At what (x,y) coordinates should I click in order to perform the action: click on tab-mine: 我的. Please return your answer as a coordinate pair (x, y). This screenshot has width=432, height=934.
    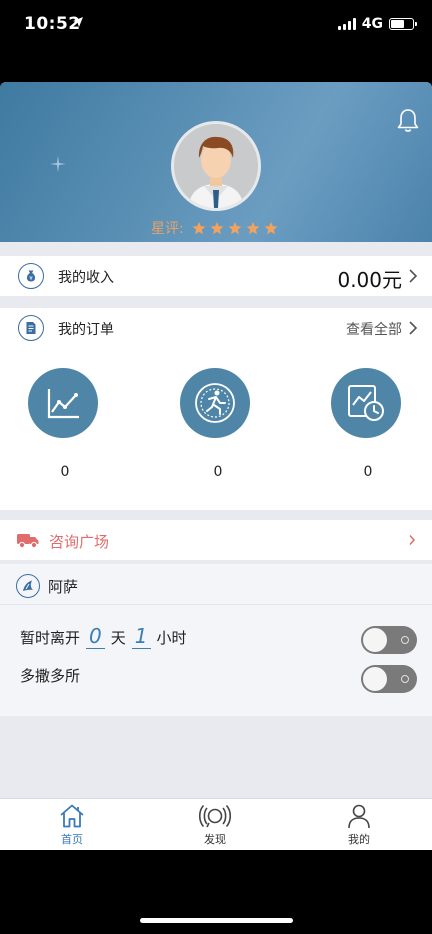
    Looking at the image, I should click on (359, 825).